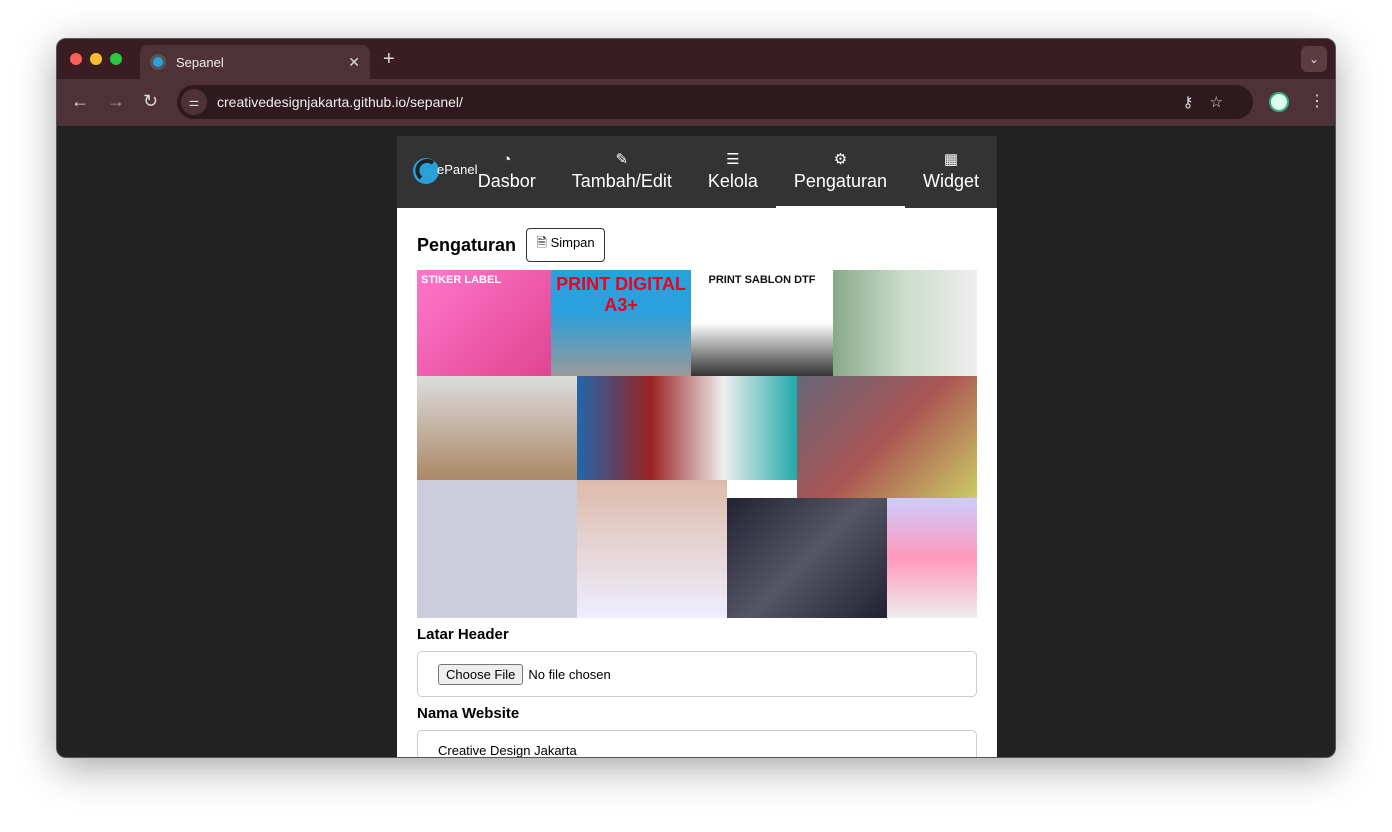  Describe the element at coordinates (116, 59) in the screenshot. I see `maximize-window-button` at that location.